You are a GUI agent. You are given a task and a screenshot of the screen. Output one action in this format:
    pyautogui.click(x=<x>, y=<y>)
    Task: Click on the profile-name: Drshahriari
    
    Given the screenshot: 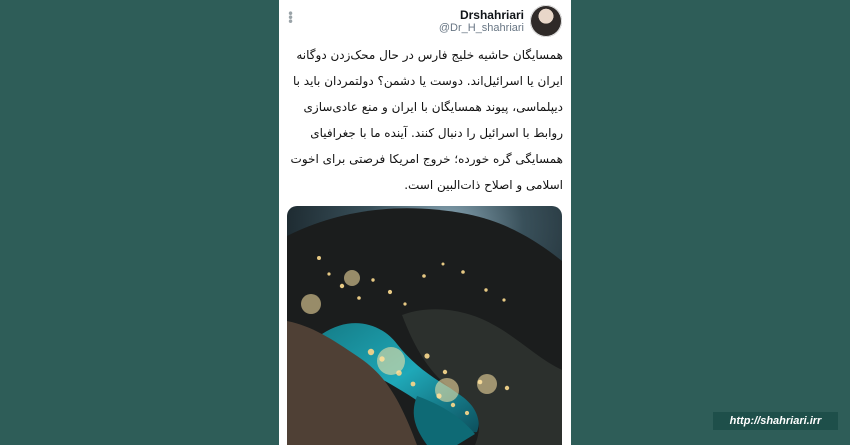 What is the action you would take?
    pyautogui.click(x=492, y=15)
    